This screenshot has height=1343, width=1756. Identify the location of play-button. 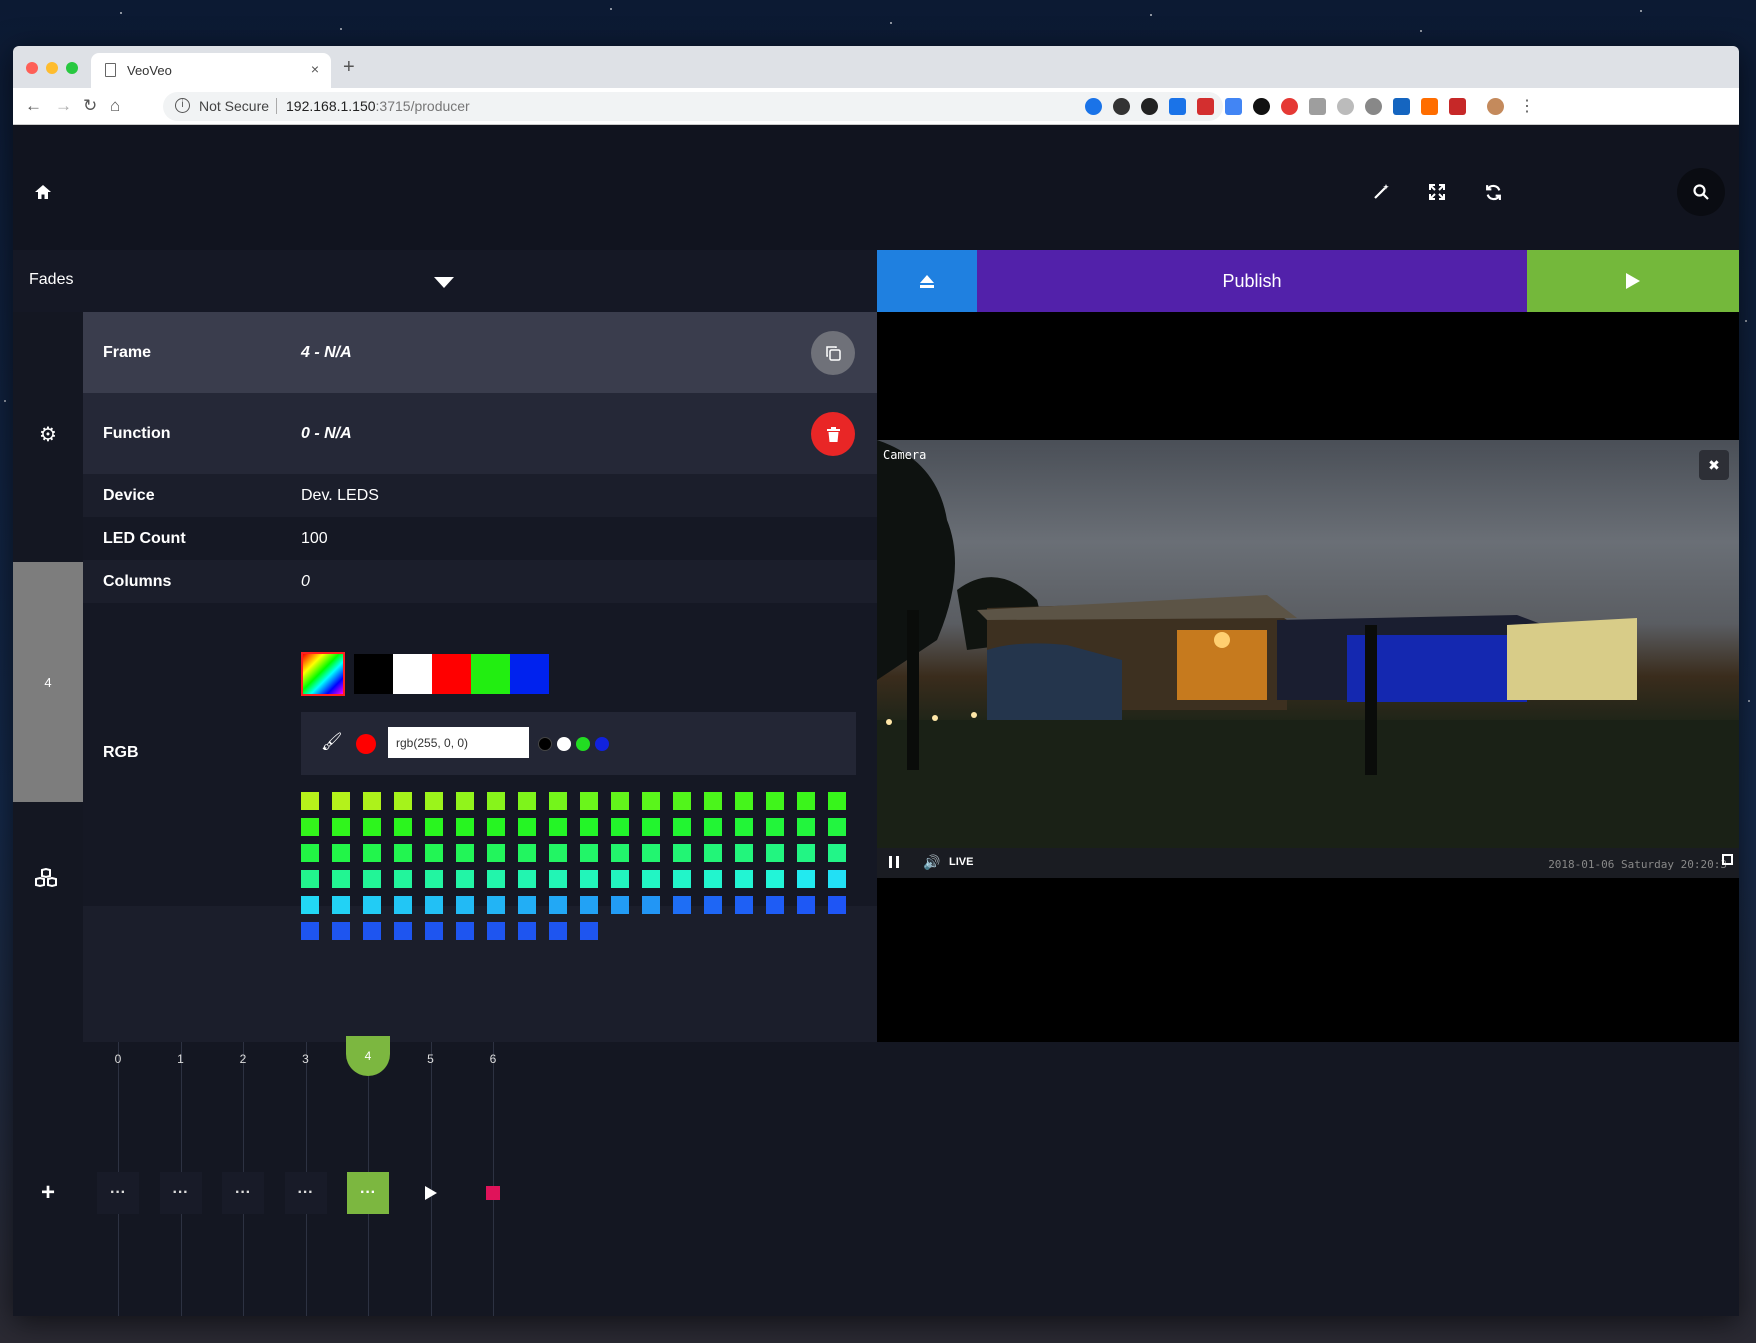
(1633, 281).